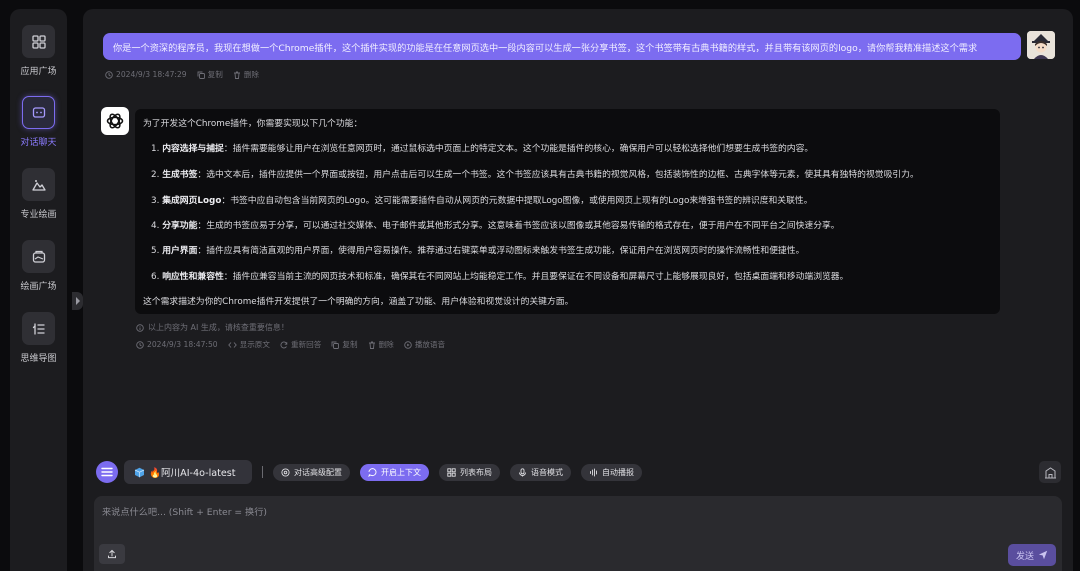  Describe the element at coordinates (381, 344) in the screenshot. I see `bot-delete-button: 删除` at that location.